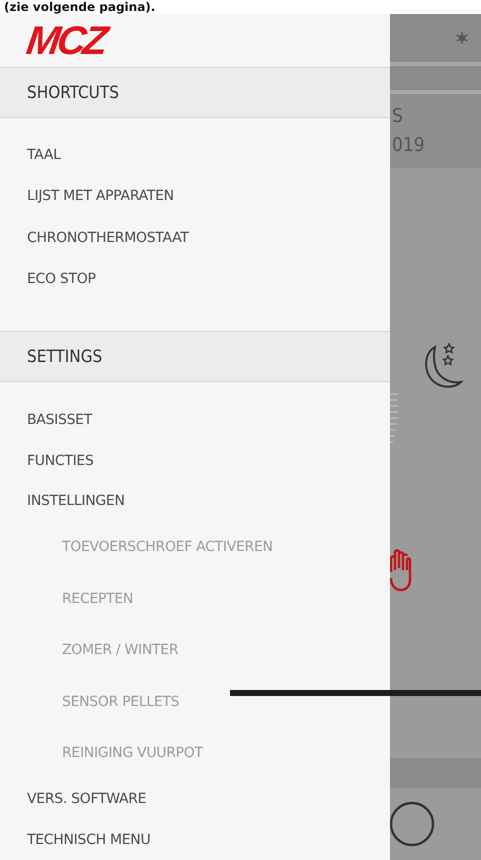 The width and height of the screenshot is (481, 860). I want to click on menu-item: LIJST MET APPARATEN, so click(195, 196).